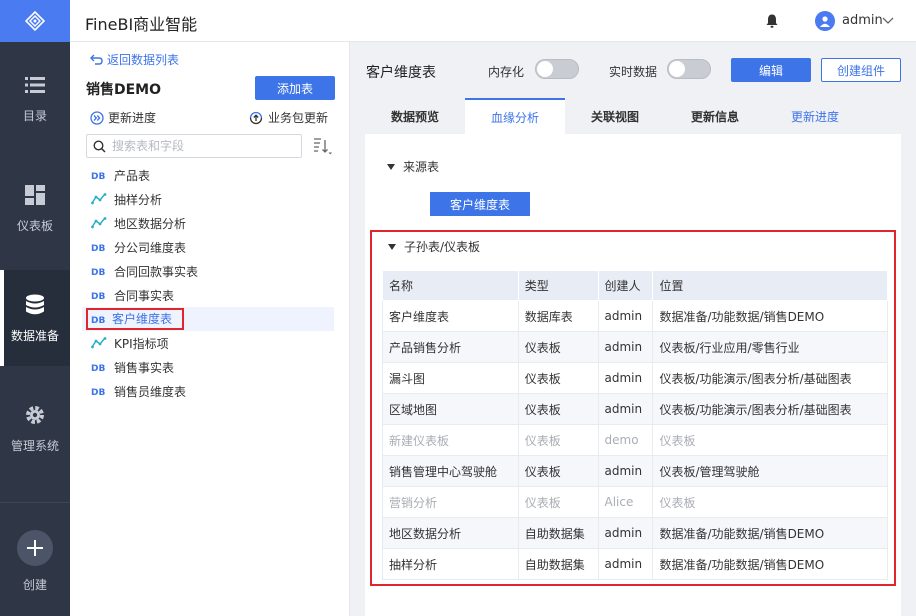  Describe the element at coordinates (558, 316) in the screenshot. I see `table-cell: 数据库表` at that location.